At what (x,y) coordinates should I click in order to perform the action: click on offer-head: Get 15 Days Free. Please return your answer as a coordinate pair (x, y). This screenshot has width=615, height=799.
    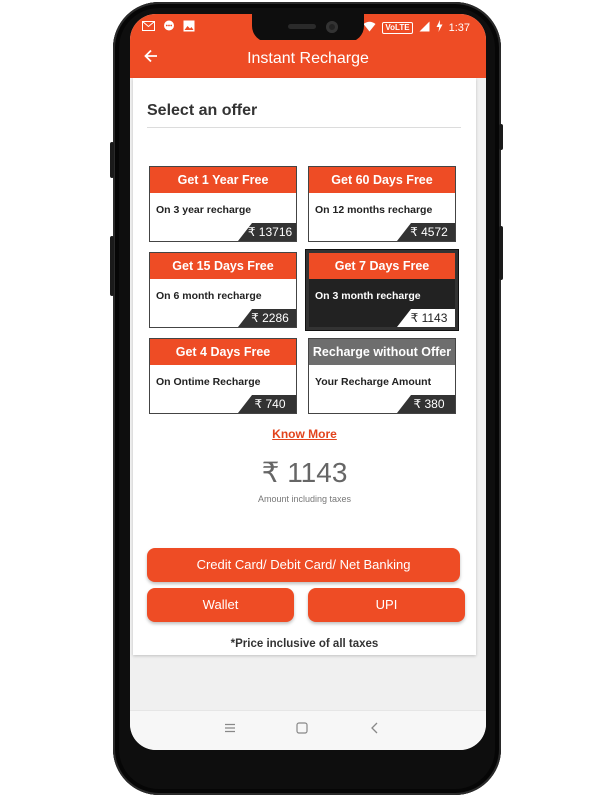
    Looking at the image, I should click on (223, 266).